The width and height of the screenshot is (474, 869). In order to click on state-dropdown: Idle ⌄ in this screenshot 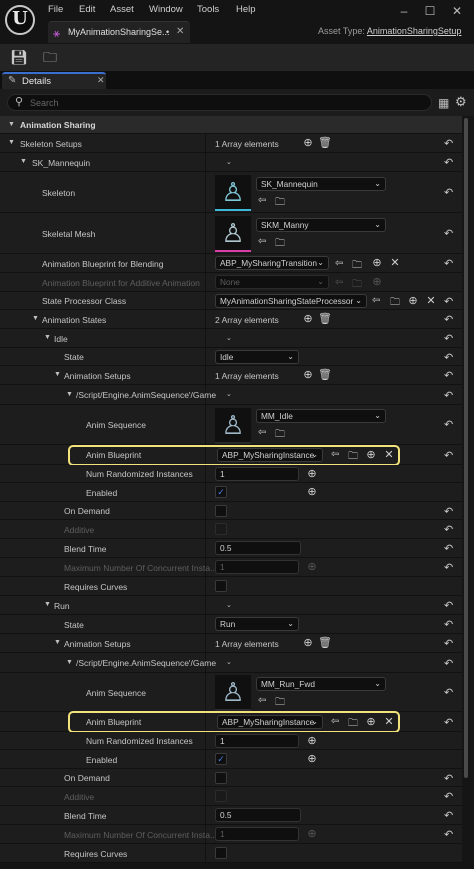, I will do `click(257, 357)`.